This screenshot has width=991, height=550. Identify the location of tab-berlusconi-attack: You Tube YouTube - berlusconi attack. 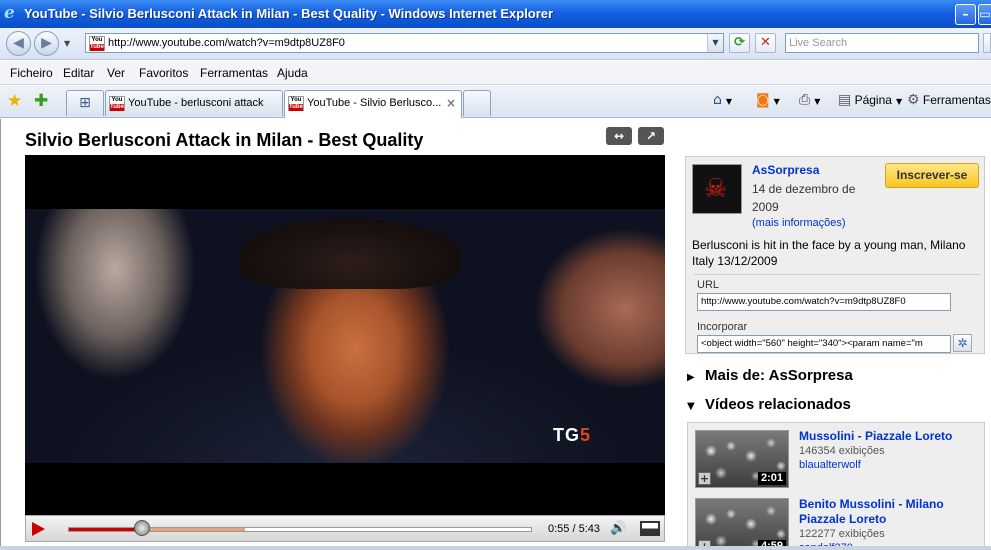
(194, 103).